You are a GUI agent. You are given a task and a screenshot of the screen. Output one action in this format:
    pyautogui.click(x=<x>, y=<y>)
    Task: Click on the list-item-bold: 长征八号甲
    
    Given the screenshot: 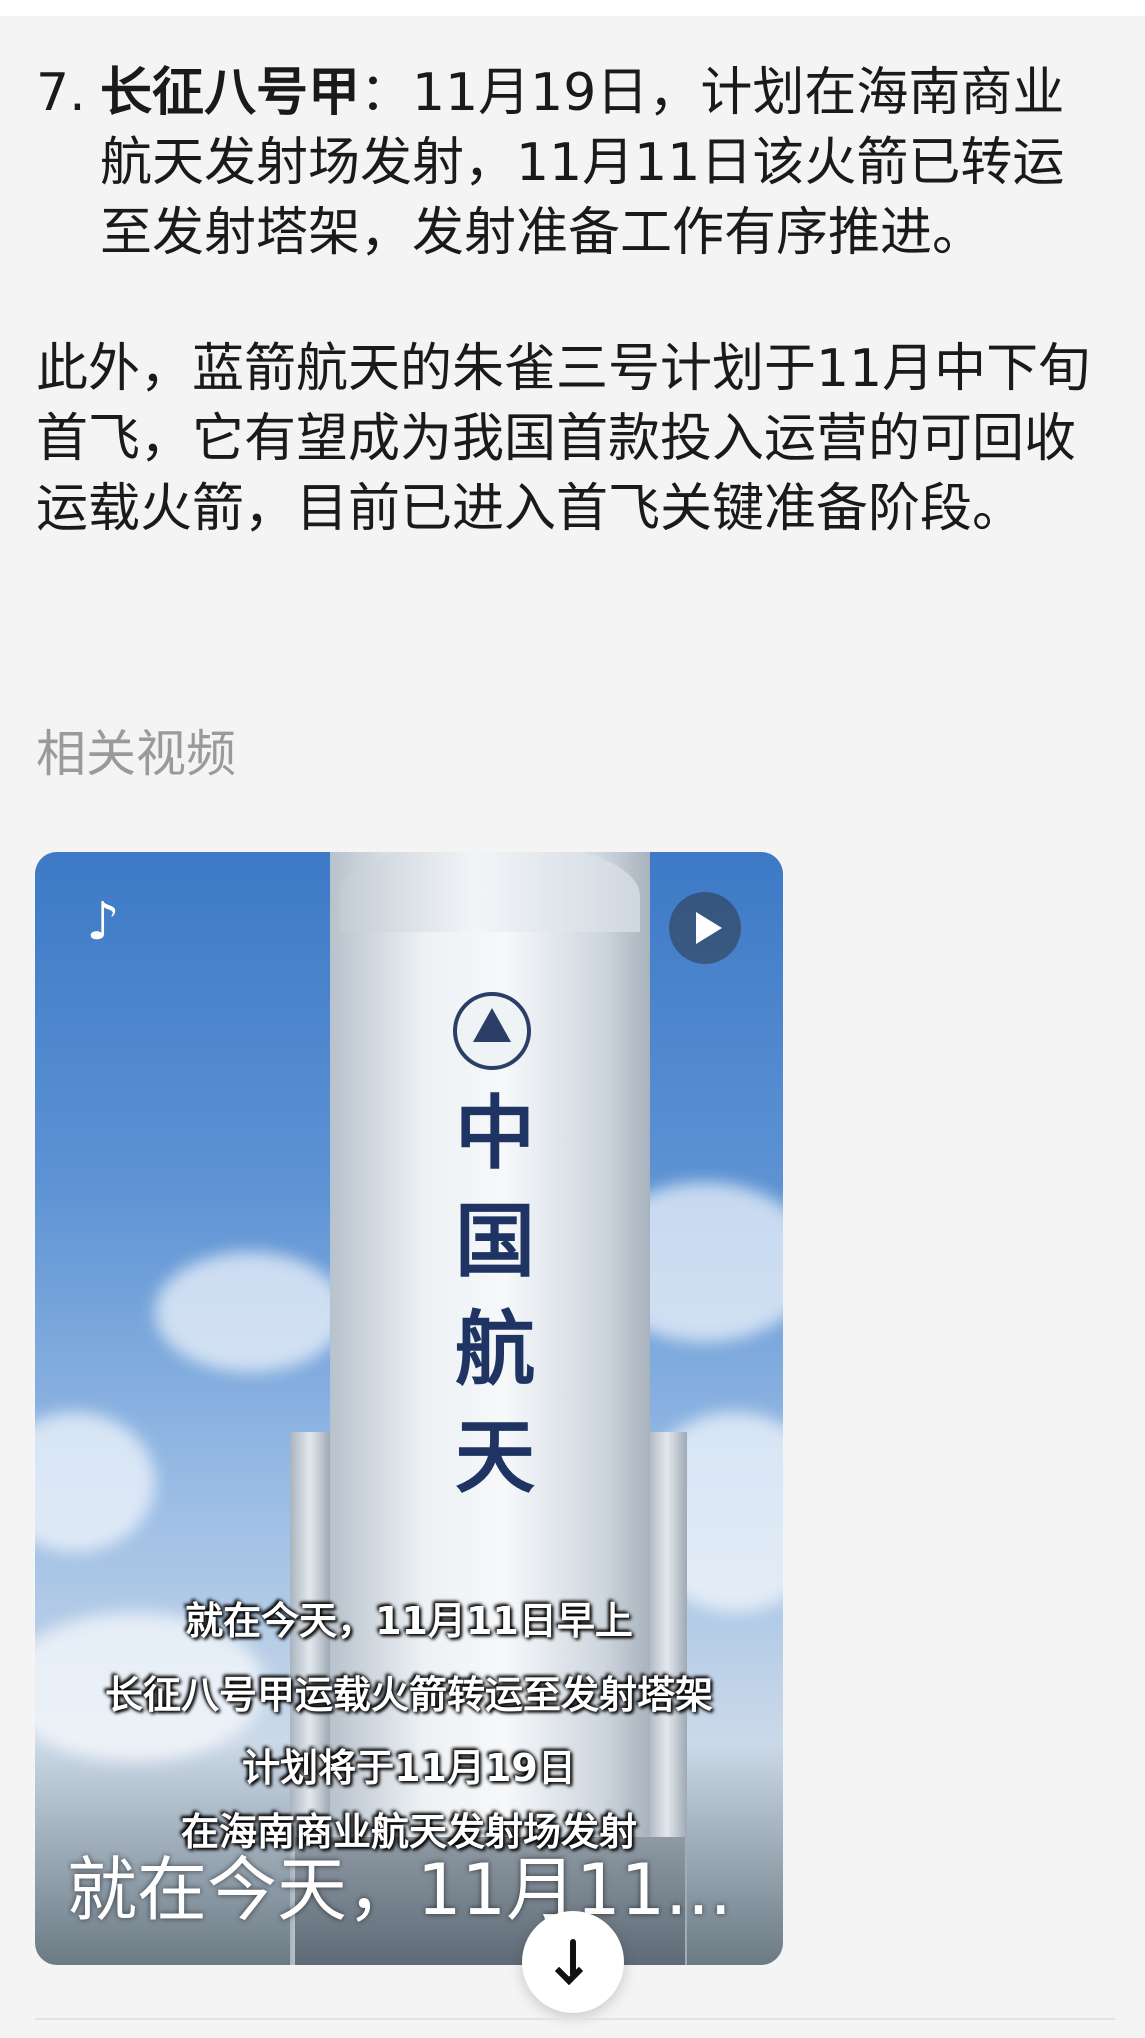 What is the action you would take?
    pyautogui.click(x=230, y=93)
    